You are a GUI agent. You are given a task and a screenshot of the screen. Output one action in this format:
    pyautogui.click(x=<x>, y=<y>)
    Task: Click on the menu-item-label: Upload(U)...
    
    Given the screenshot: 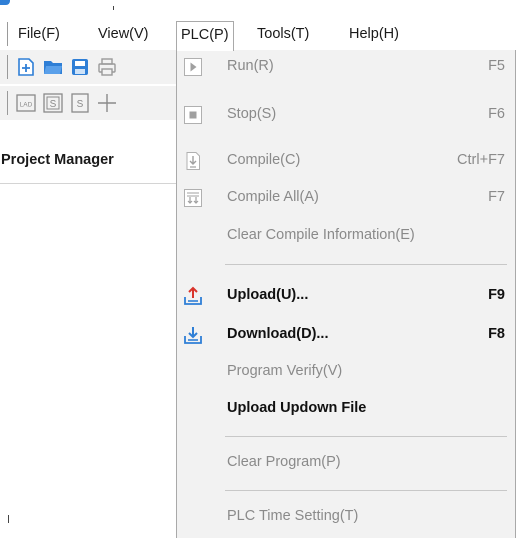 What is the action you would take?
    pyautogui.click(x=268, y=295)
    